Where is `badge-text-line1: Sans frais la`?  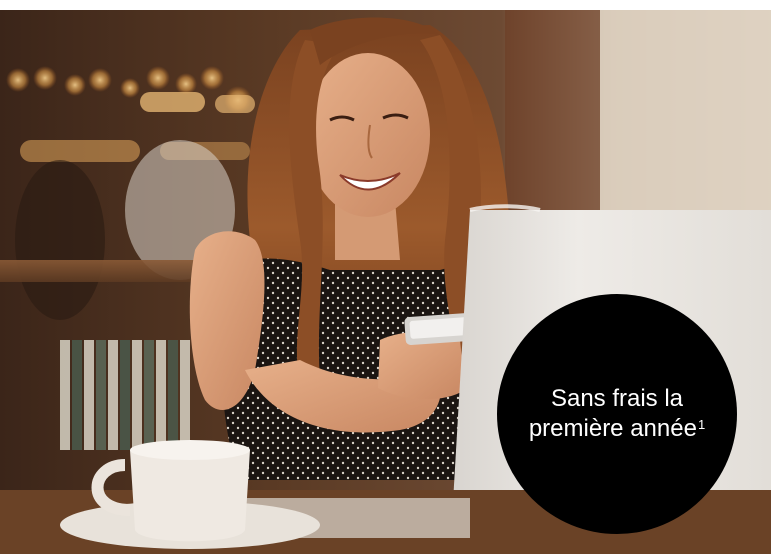
badge-text-line1: Sans frais la is located at coordinates (617, 398).